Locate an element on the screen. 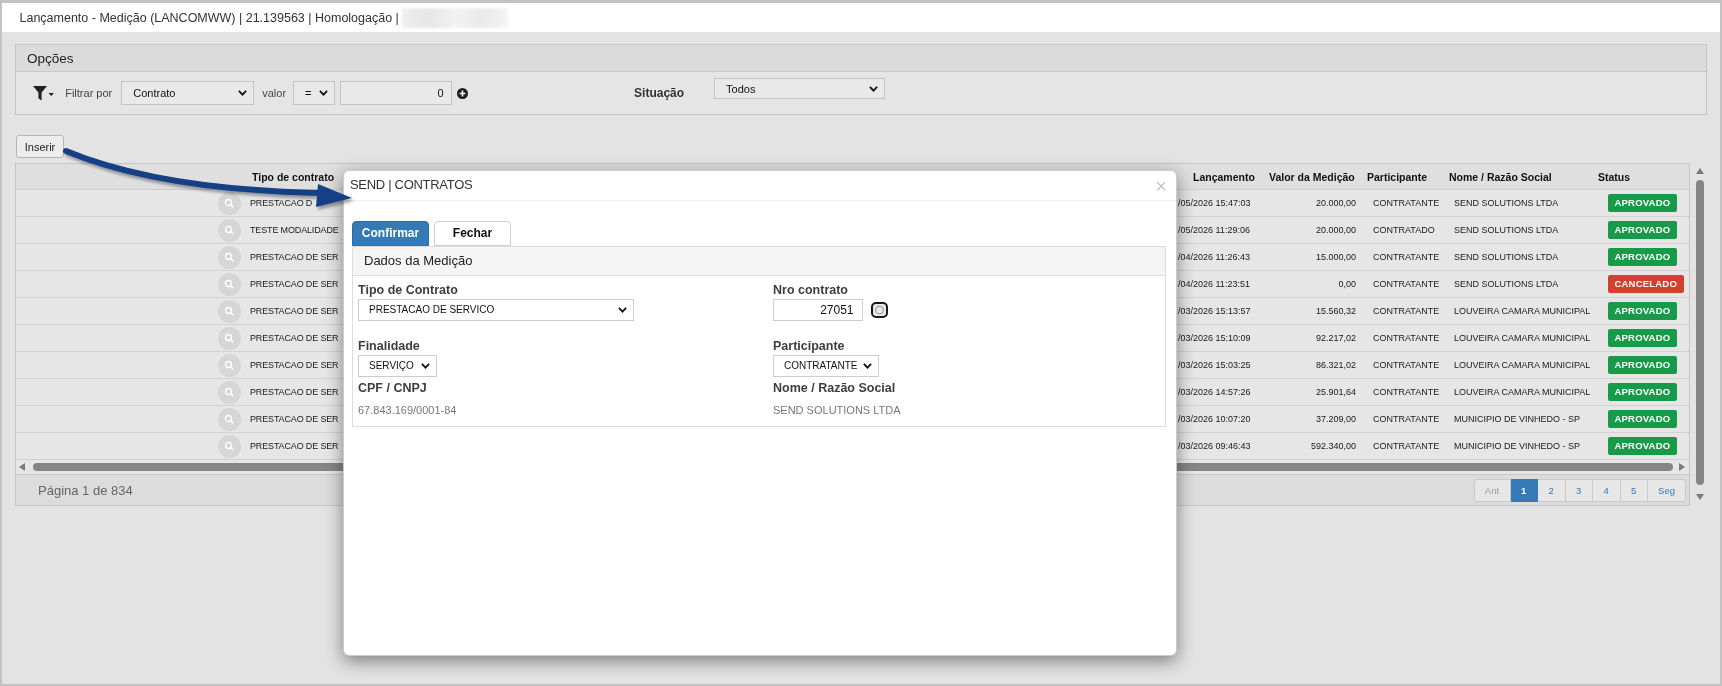 Image resolution: width=1722 pixels, height=686 pixels. column-header: Nome / Razão Social is located at coordinates (1500, 176).